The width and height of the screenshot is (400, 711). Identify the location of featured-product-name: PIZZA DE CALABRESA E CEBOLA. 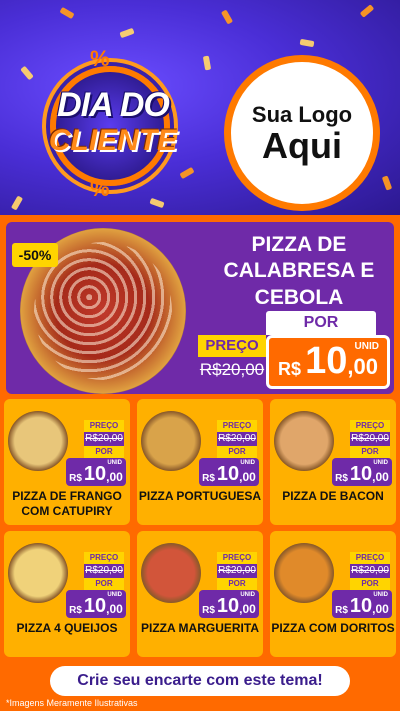
(299, 271).